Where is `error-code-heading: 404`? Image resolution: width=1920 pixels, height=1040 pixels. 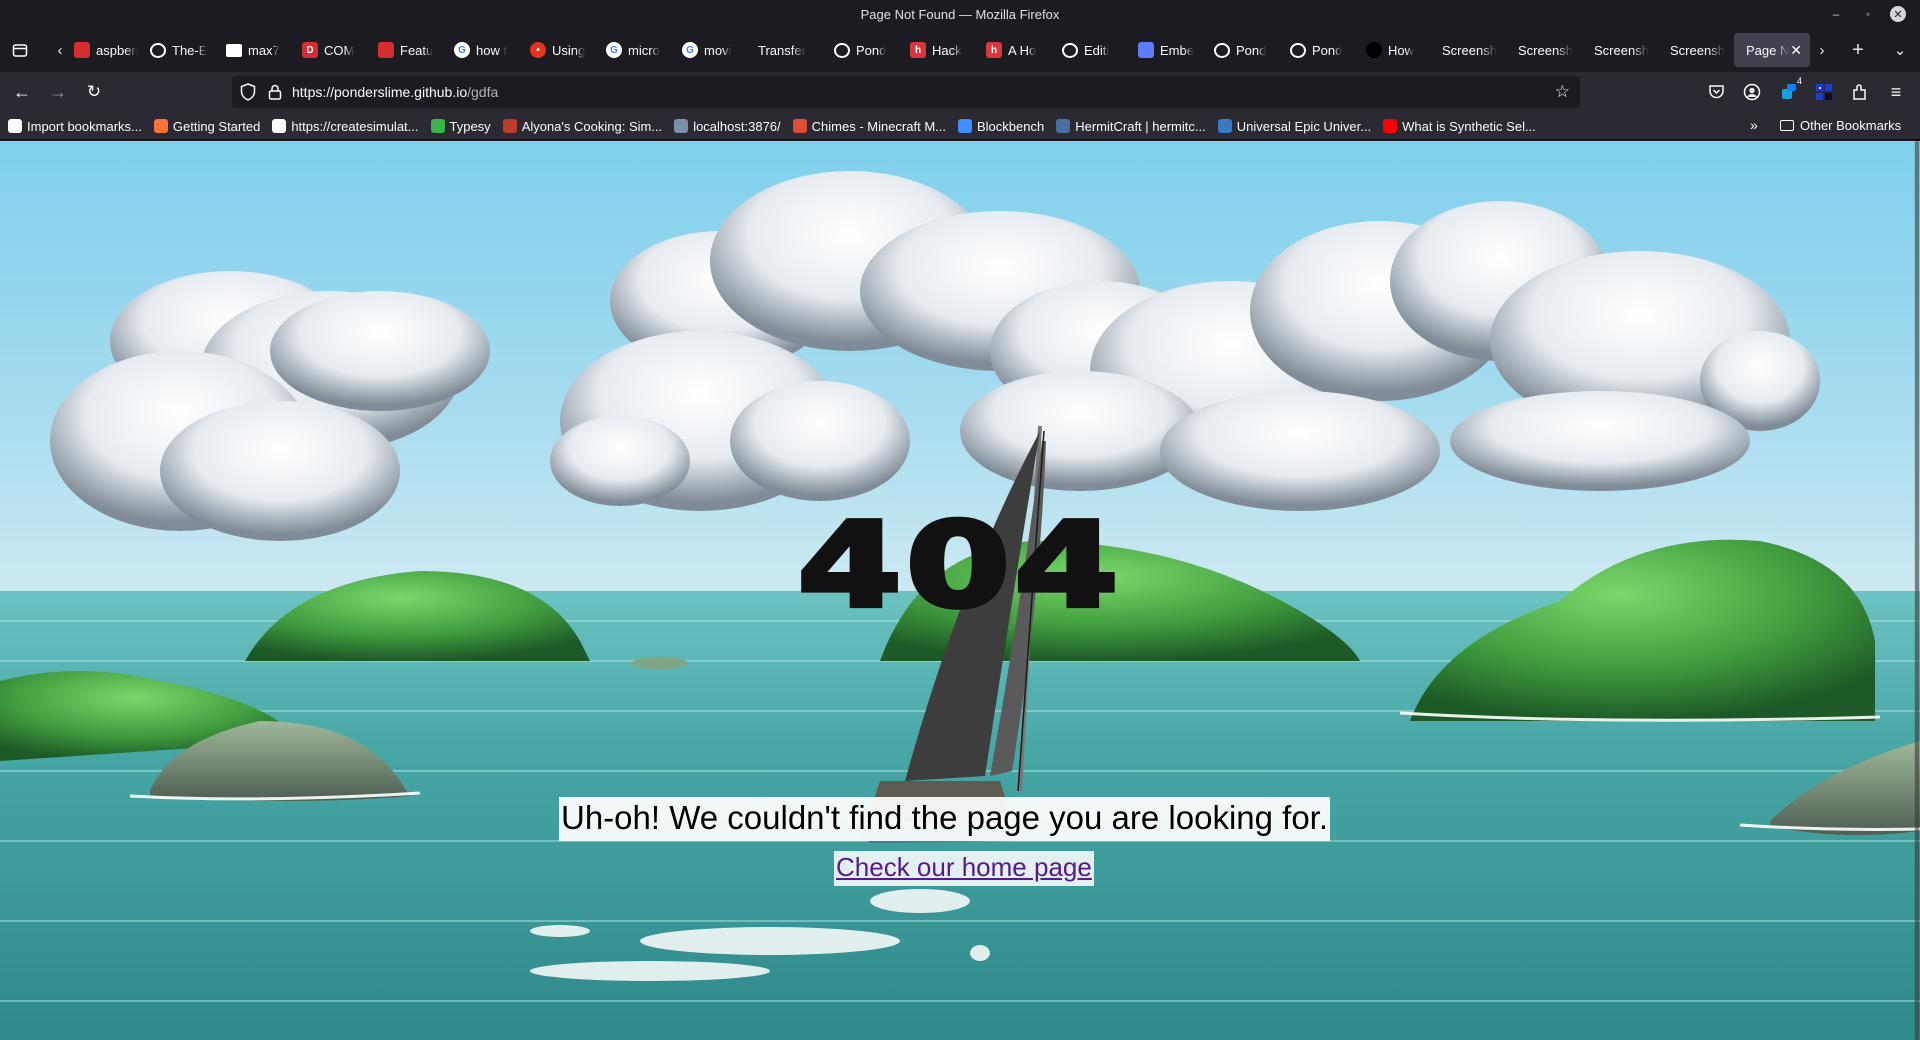
error-code-heading: 404 is located at coordinates (958, 566).